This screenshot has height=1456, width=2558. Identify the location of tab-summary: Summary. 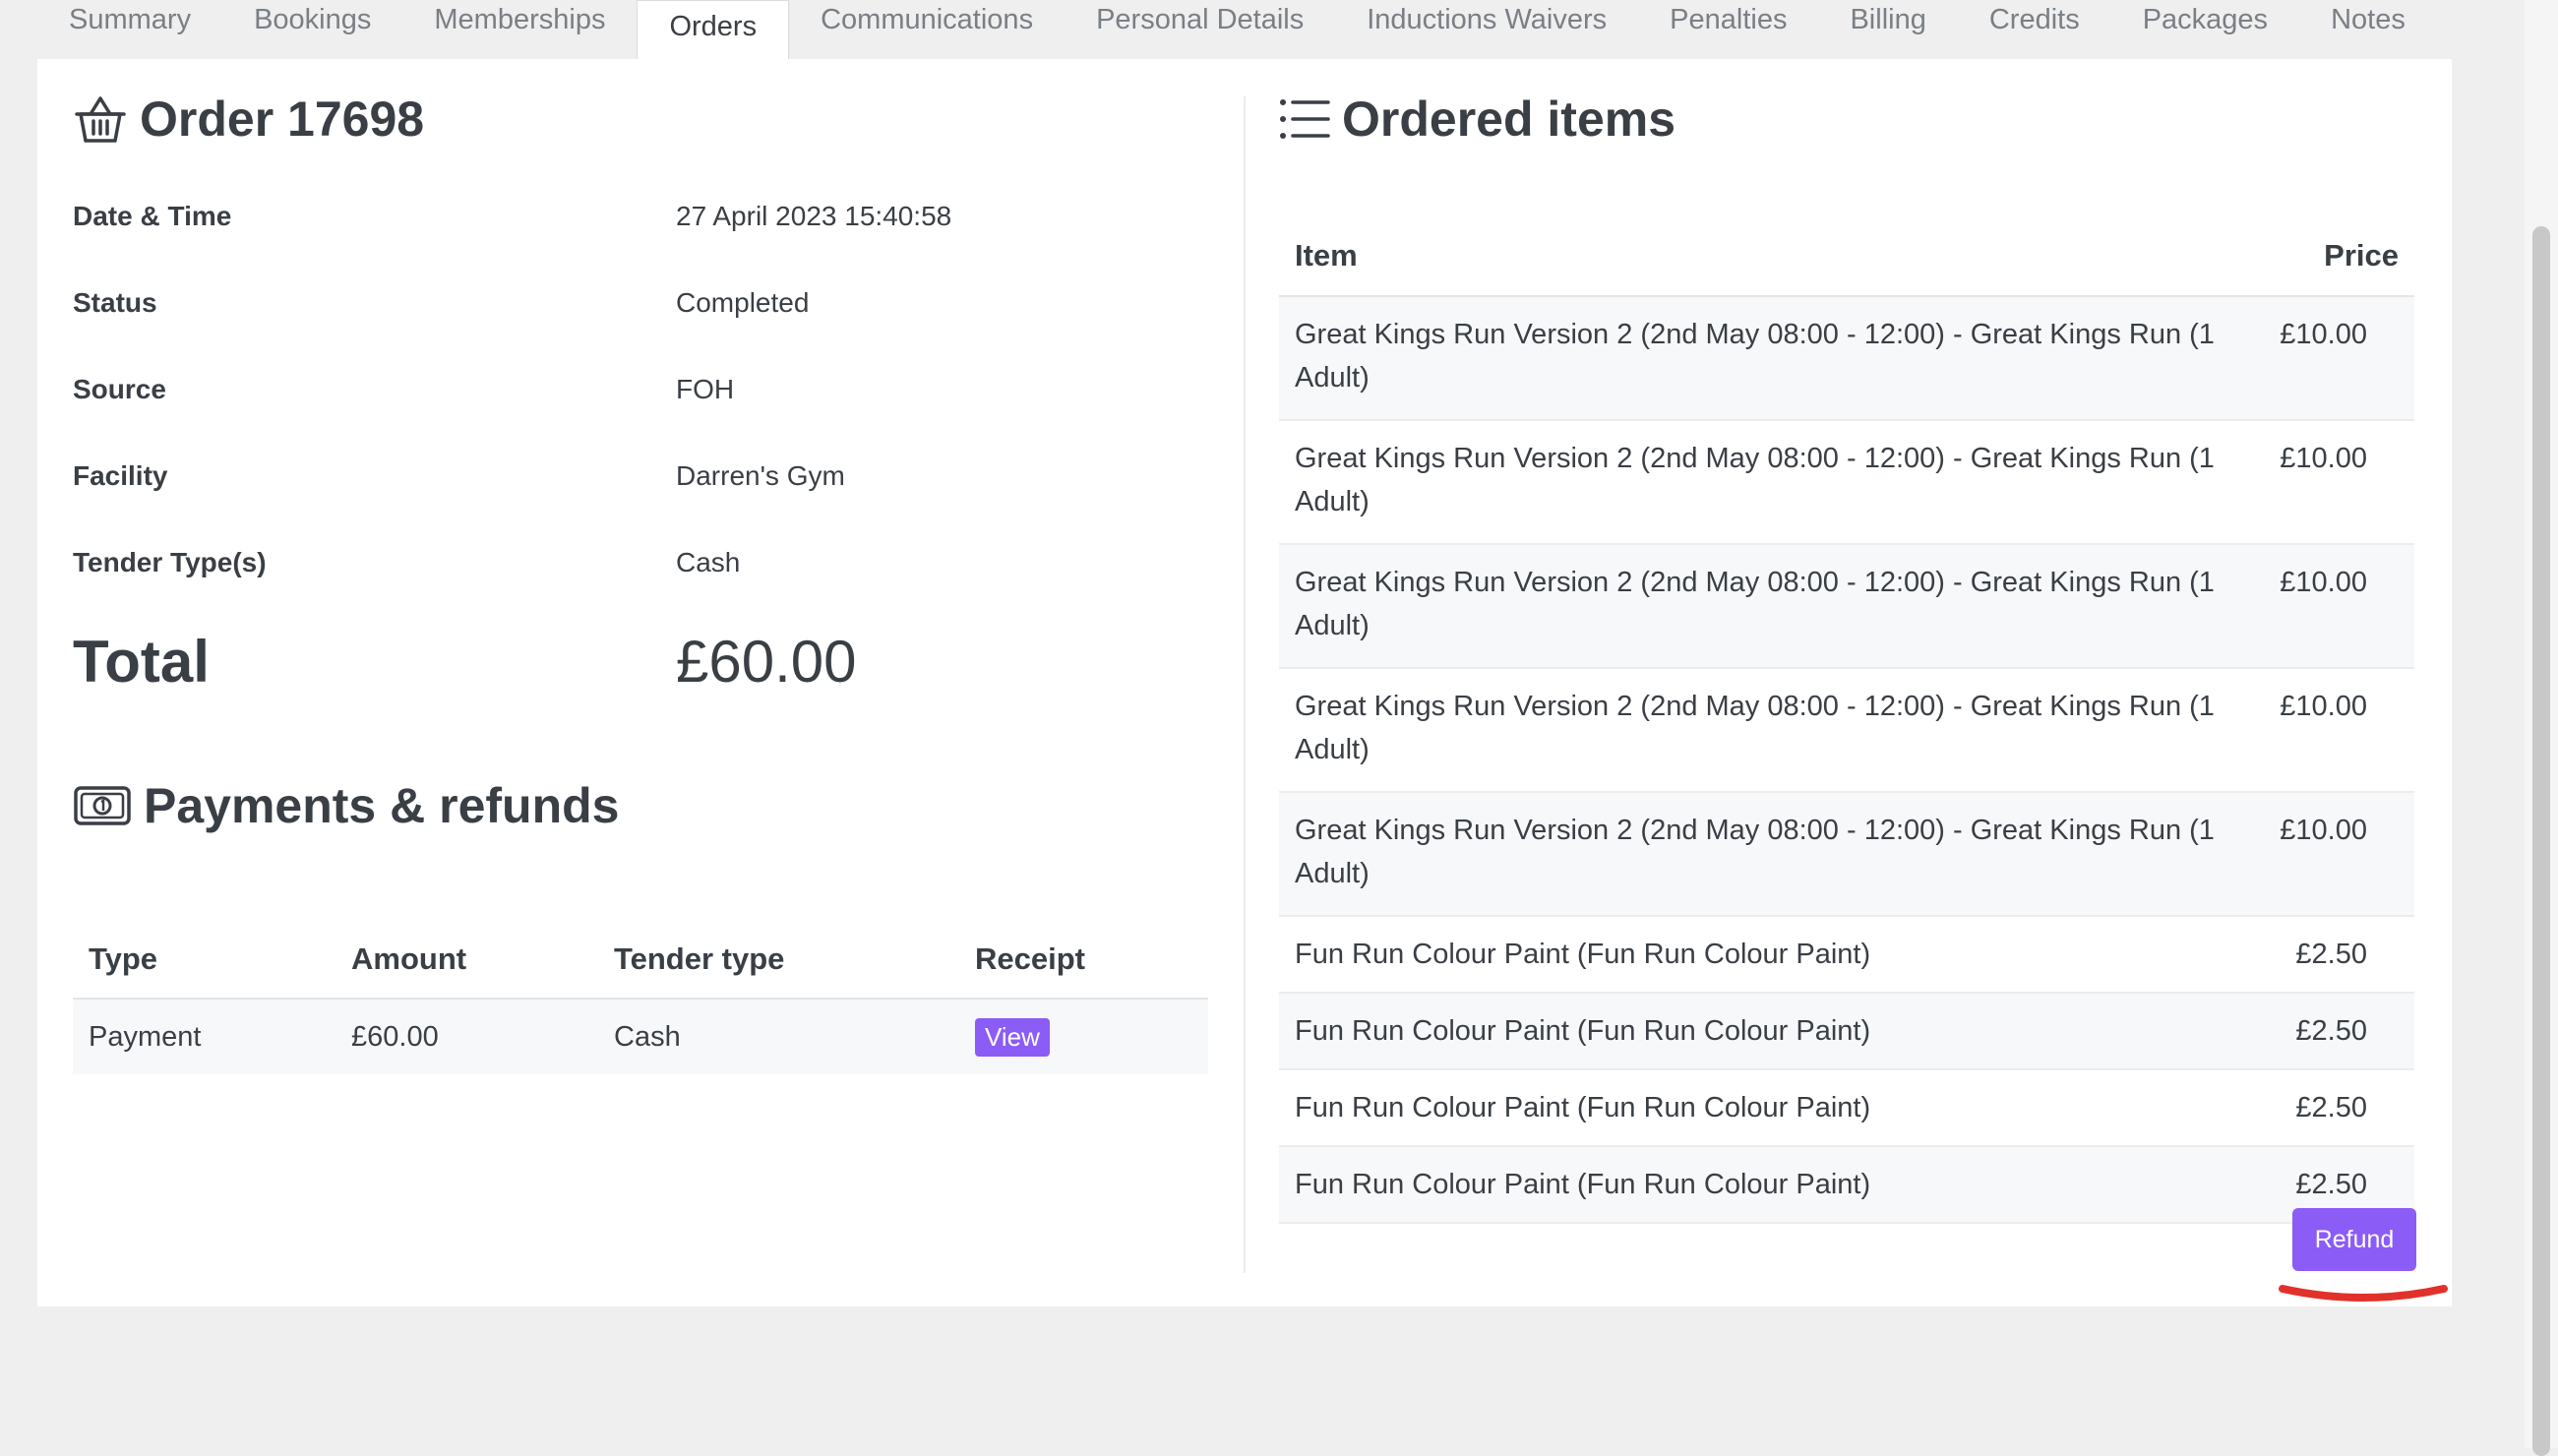
(129, 29).